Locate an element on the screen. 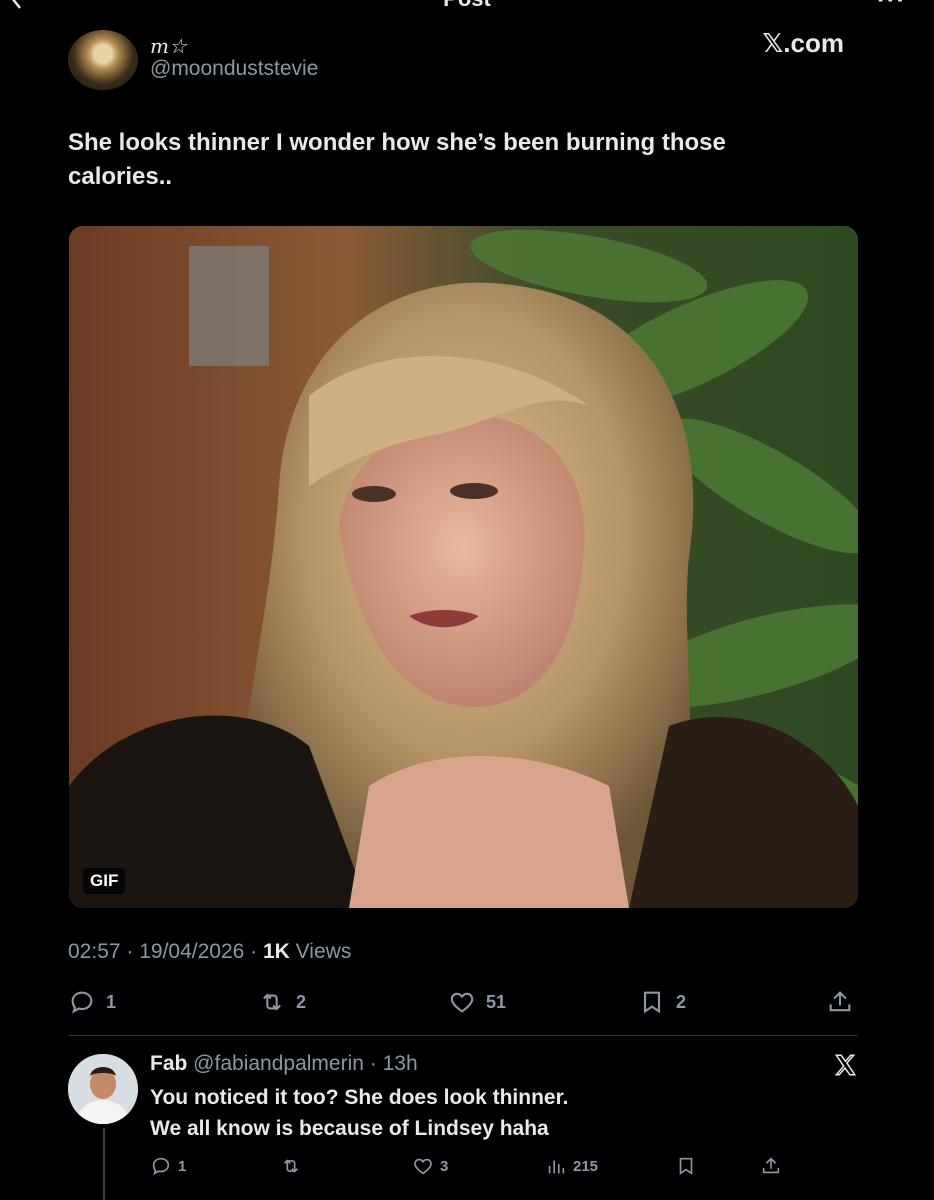 The width and height of the screenshot is (934, 1200). reply-count: 1 is located at coordinates (111, 1001).